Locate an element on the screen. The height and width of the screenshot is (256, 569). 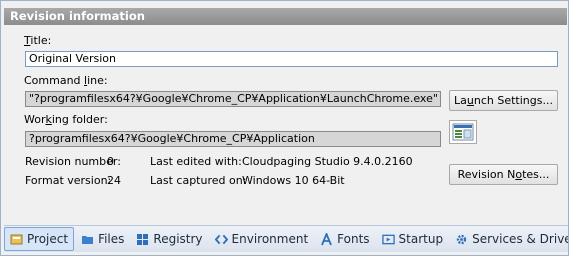
tab-files: Files is located at coordinates (102, 239).